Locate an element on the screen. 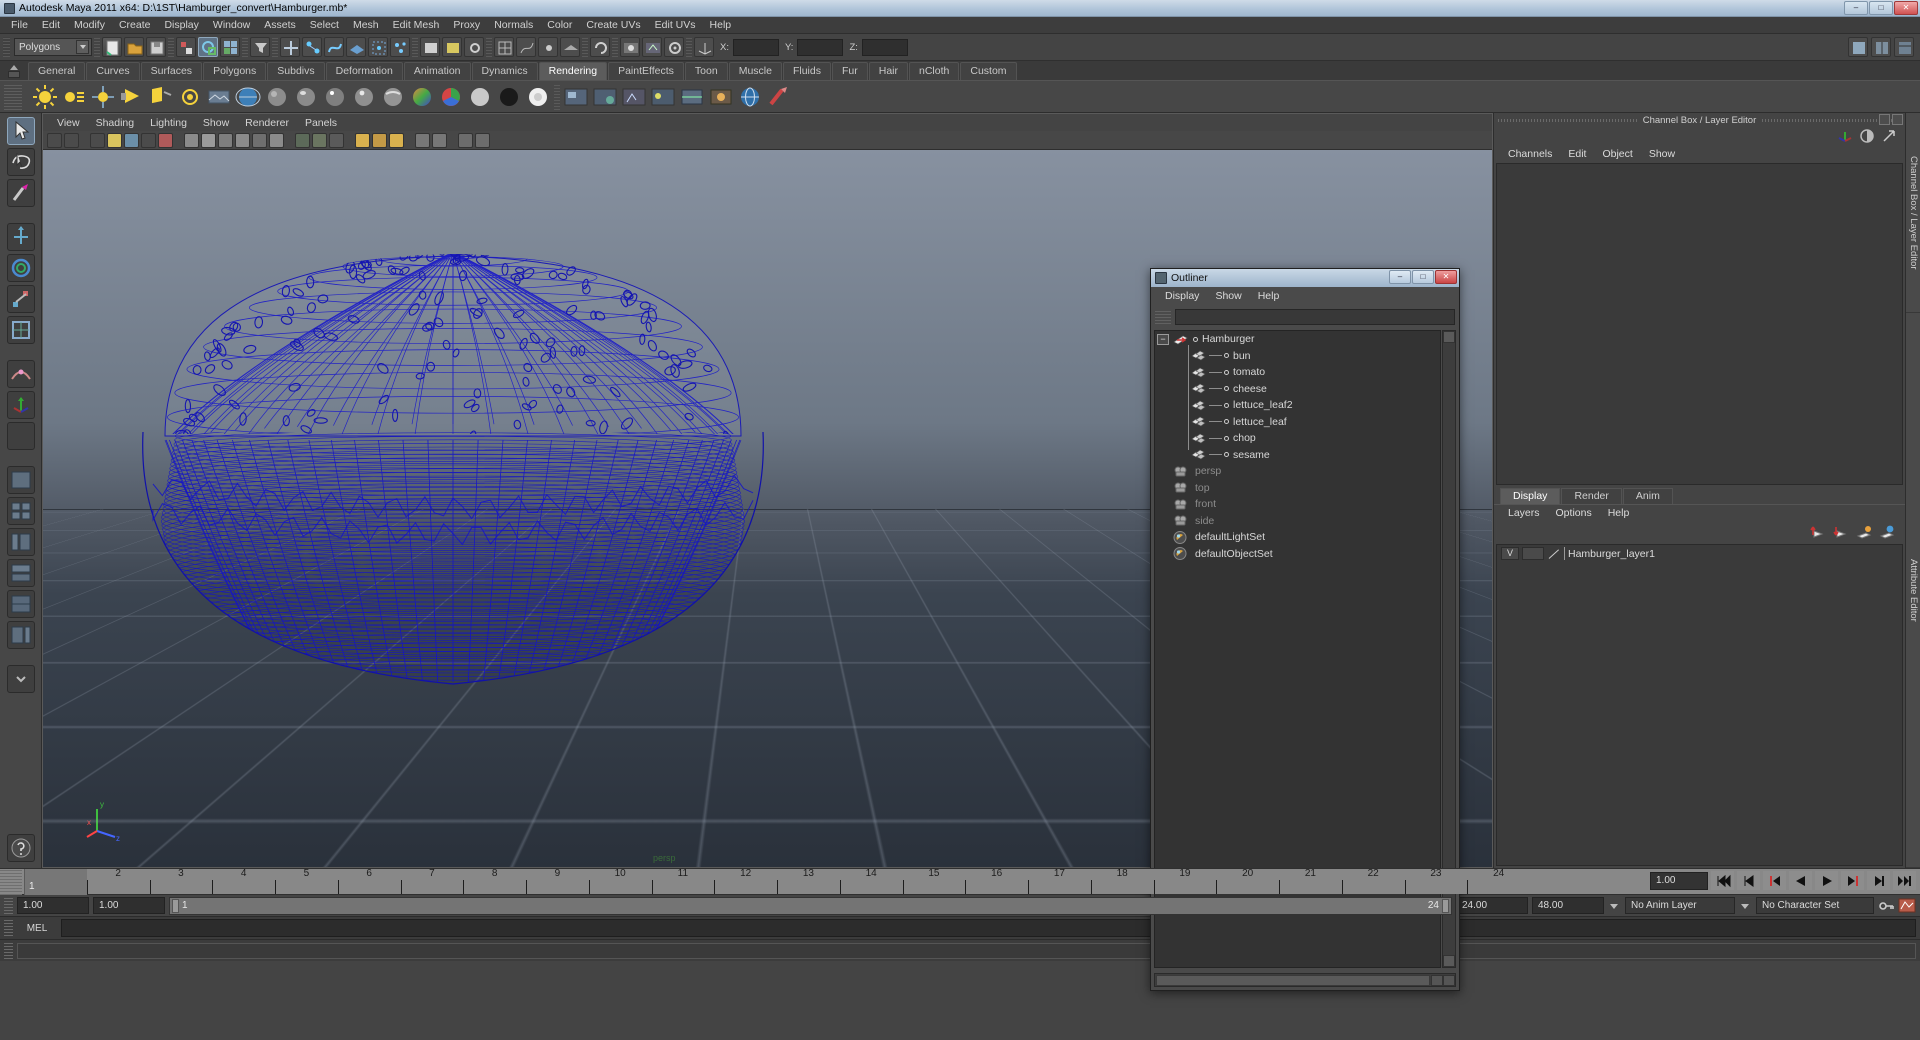 This screenshot has height=1040, width=1920. scale-tool-button is located at coordinates (20, 299).